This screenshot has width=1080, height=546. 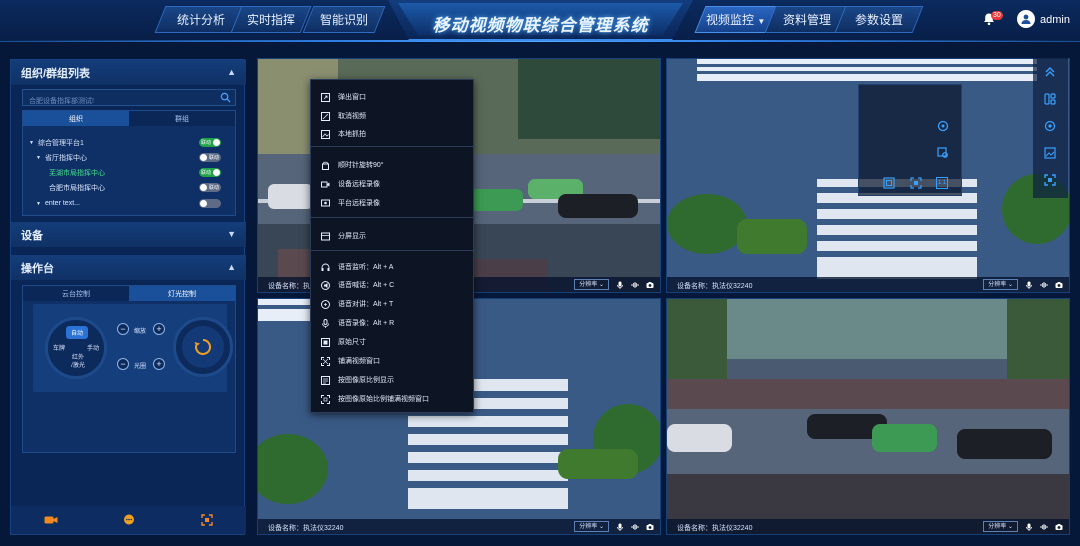 What do you see at coordinates (182, 118) in the screenshot?
I see `tab-group: 群组` at bounding box center [182, 118].